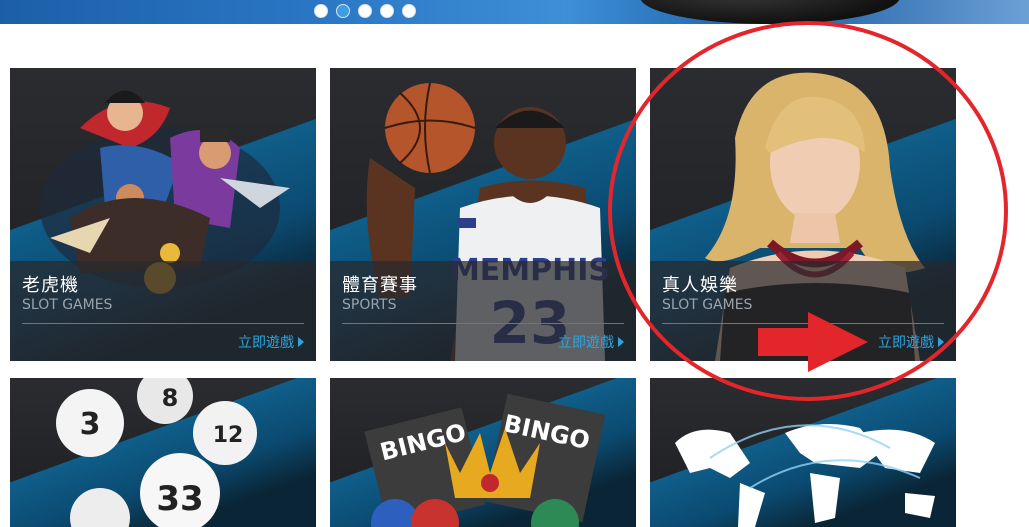  I want to click on card-title: 真人娛樂, so click(700, 285).